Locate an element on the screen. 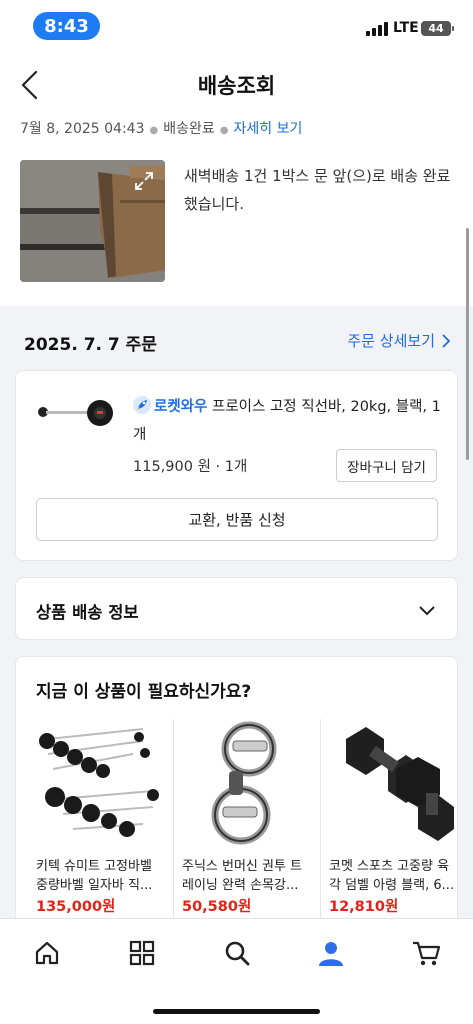 The width and height of the screenshot is (473, 1024). barbell-set-image is located at coordinates (99, 782).